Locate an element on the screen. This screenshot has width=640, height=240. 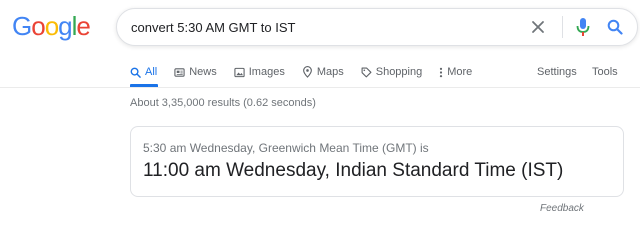
feedback-link: Feedback is located at coordinates (562, 208).